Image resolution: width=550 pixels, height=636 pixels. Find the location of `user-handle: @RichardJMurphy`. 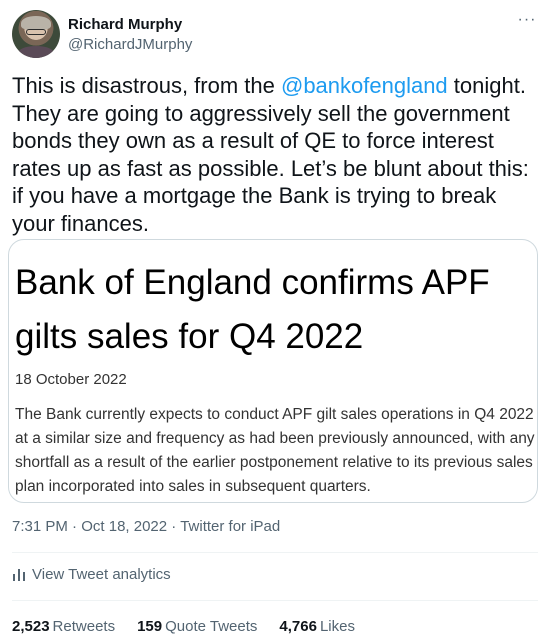

user-handle: @RichardJMurphy is located at coordinates (130, 44).